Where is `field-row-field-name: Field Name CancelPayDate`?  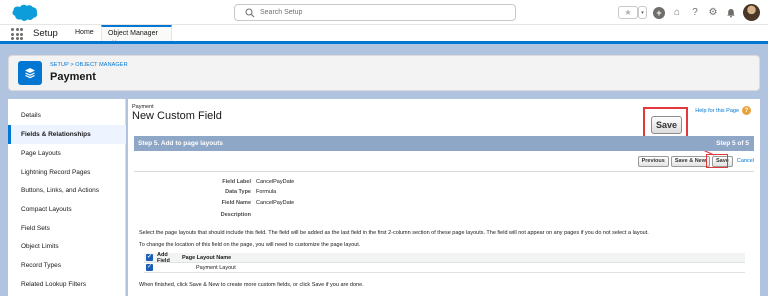
field-row-field-name: Field Name CancelPayDate is located at coordinates (284, 204).